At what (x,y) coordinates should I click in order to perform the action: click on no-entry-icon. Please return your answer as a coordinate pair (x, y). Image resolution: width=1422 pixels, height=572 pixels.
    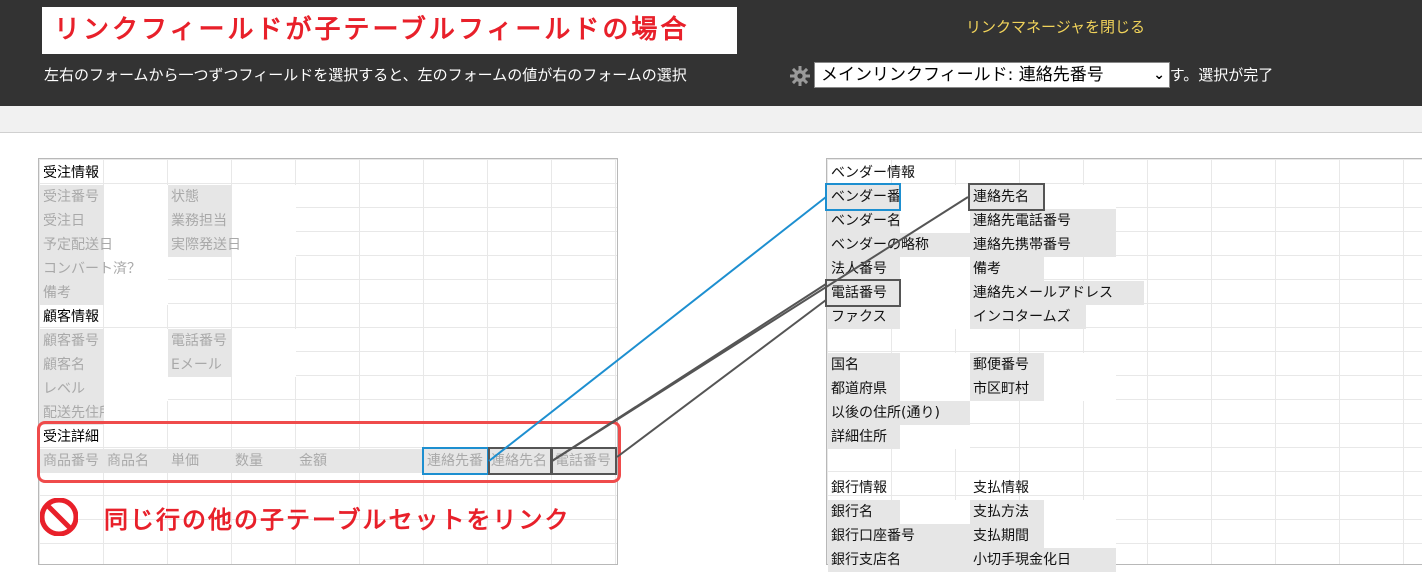
    Looking at the image, I should click on (59, 517).